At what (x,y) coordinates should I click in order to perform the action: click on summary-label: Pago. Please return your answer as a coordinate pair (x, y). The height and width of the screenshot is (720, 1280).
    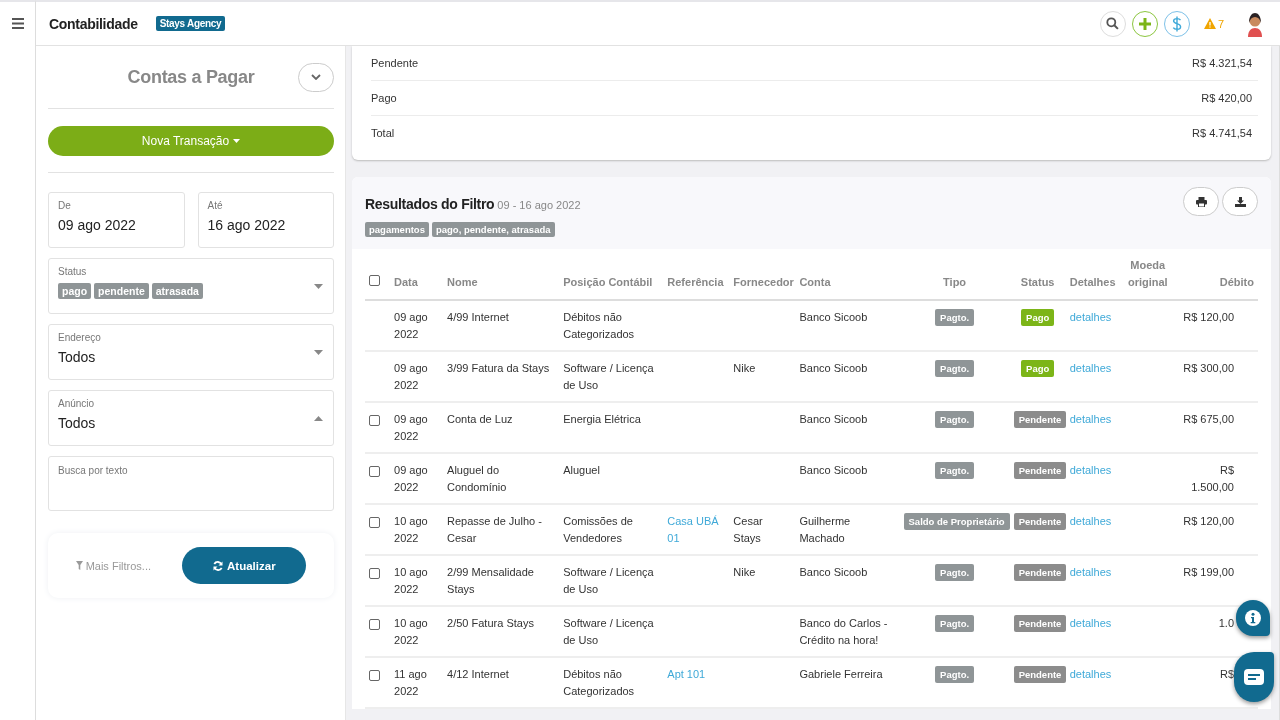
    Looking at the image, I should click on (384, 98).